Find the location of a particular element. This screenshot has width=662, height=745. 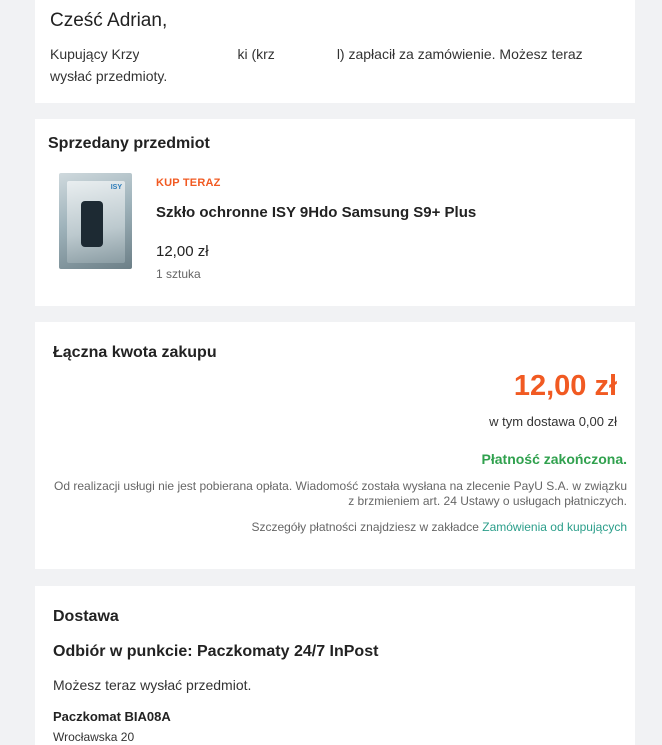

delivery-heading: Dostawa is located at coordinates (86, 616).